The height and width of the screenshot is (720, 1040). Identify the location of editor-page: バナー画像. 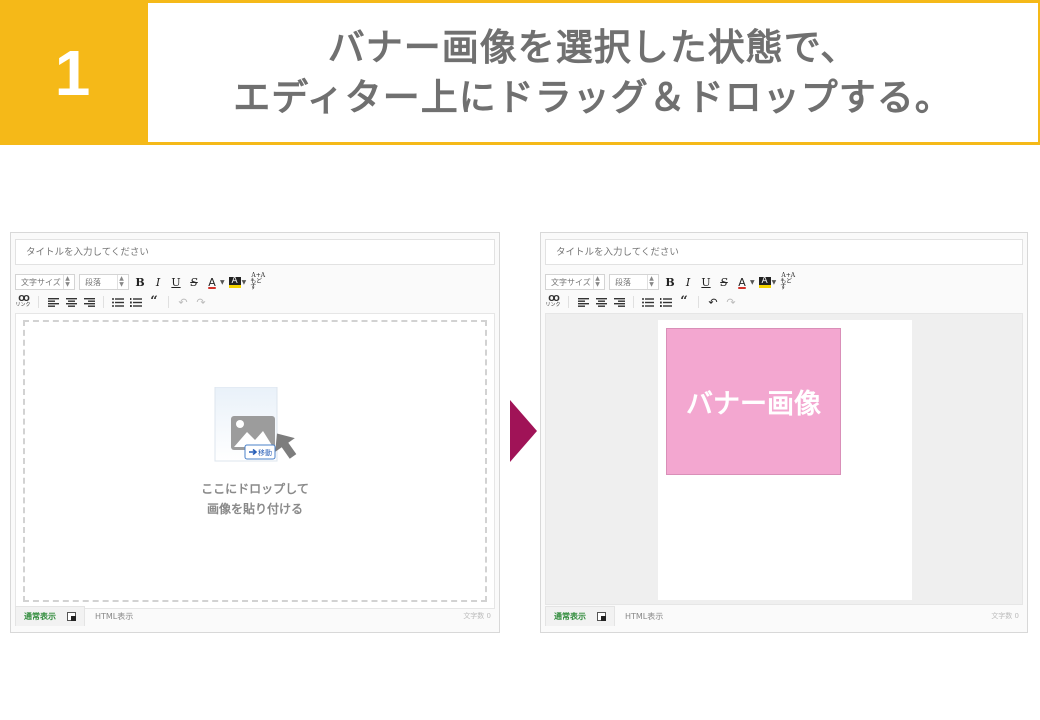
(785, 460).